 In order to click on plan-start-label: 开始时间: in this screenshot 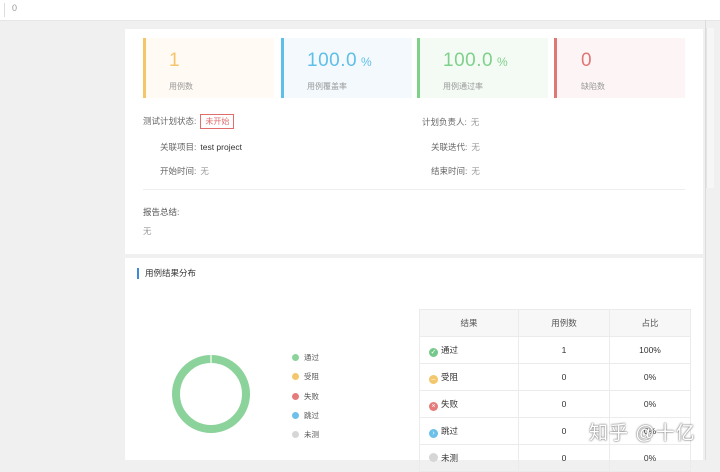, I will do `click(178, 171)`.